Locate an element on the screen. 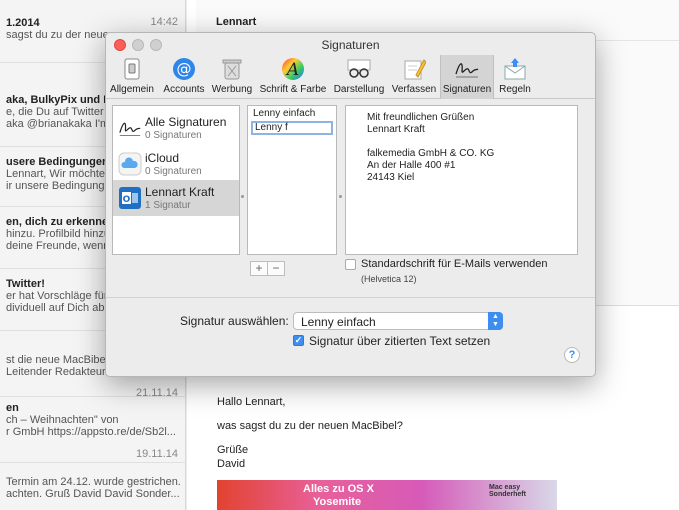  account-item-alle-signaturen: Alle Signaturen 0 Signaturen is located at coordinates (176, 128).